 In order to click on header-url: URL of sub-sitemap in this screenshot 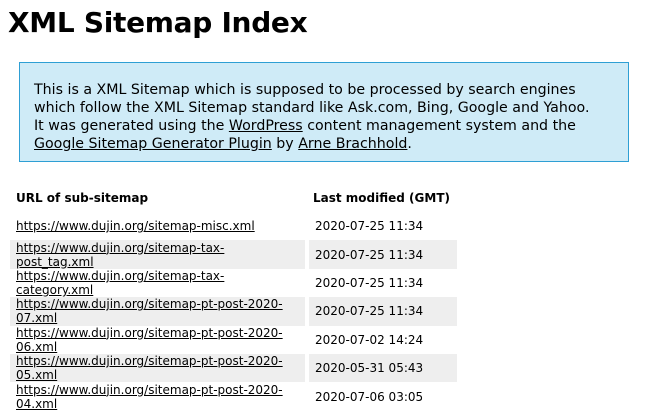, I will do `click(82, 198)`.